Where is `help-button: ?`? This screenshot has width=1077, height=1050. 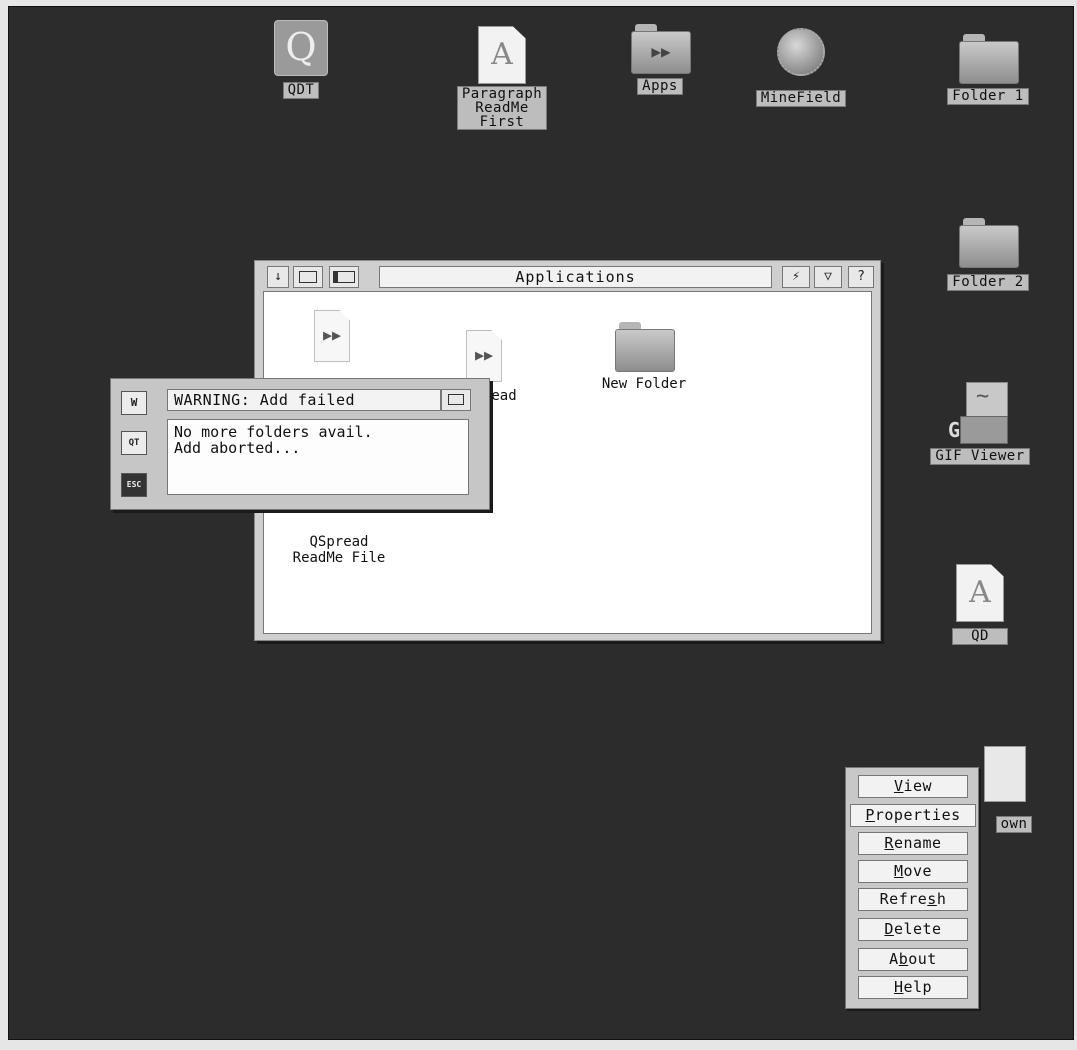
help-button: ? is located at coordinates (861, 277).